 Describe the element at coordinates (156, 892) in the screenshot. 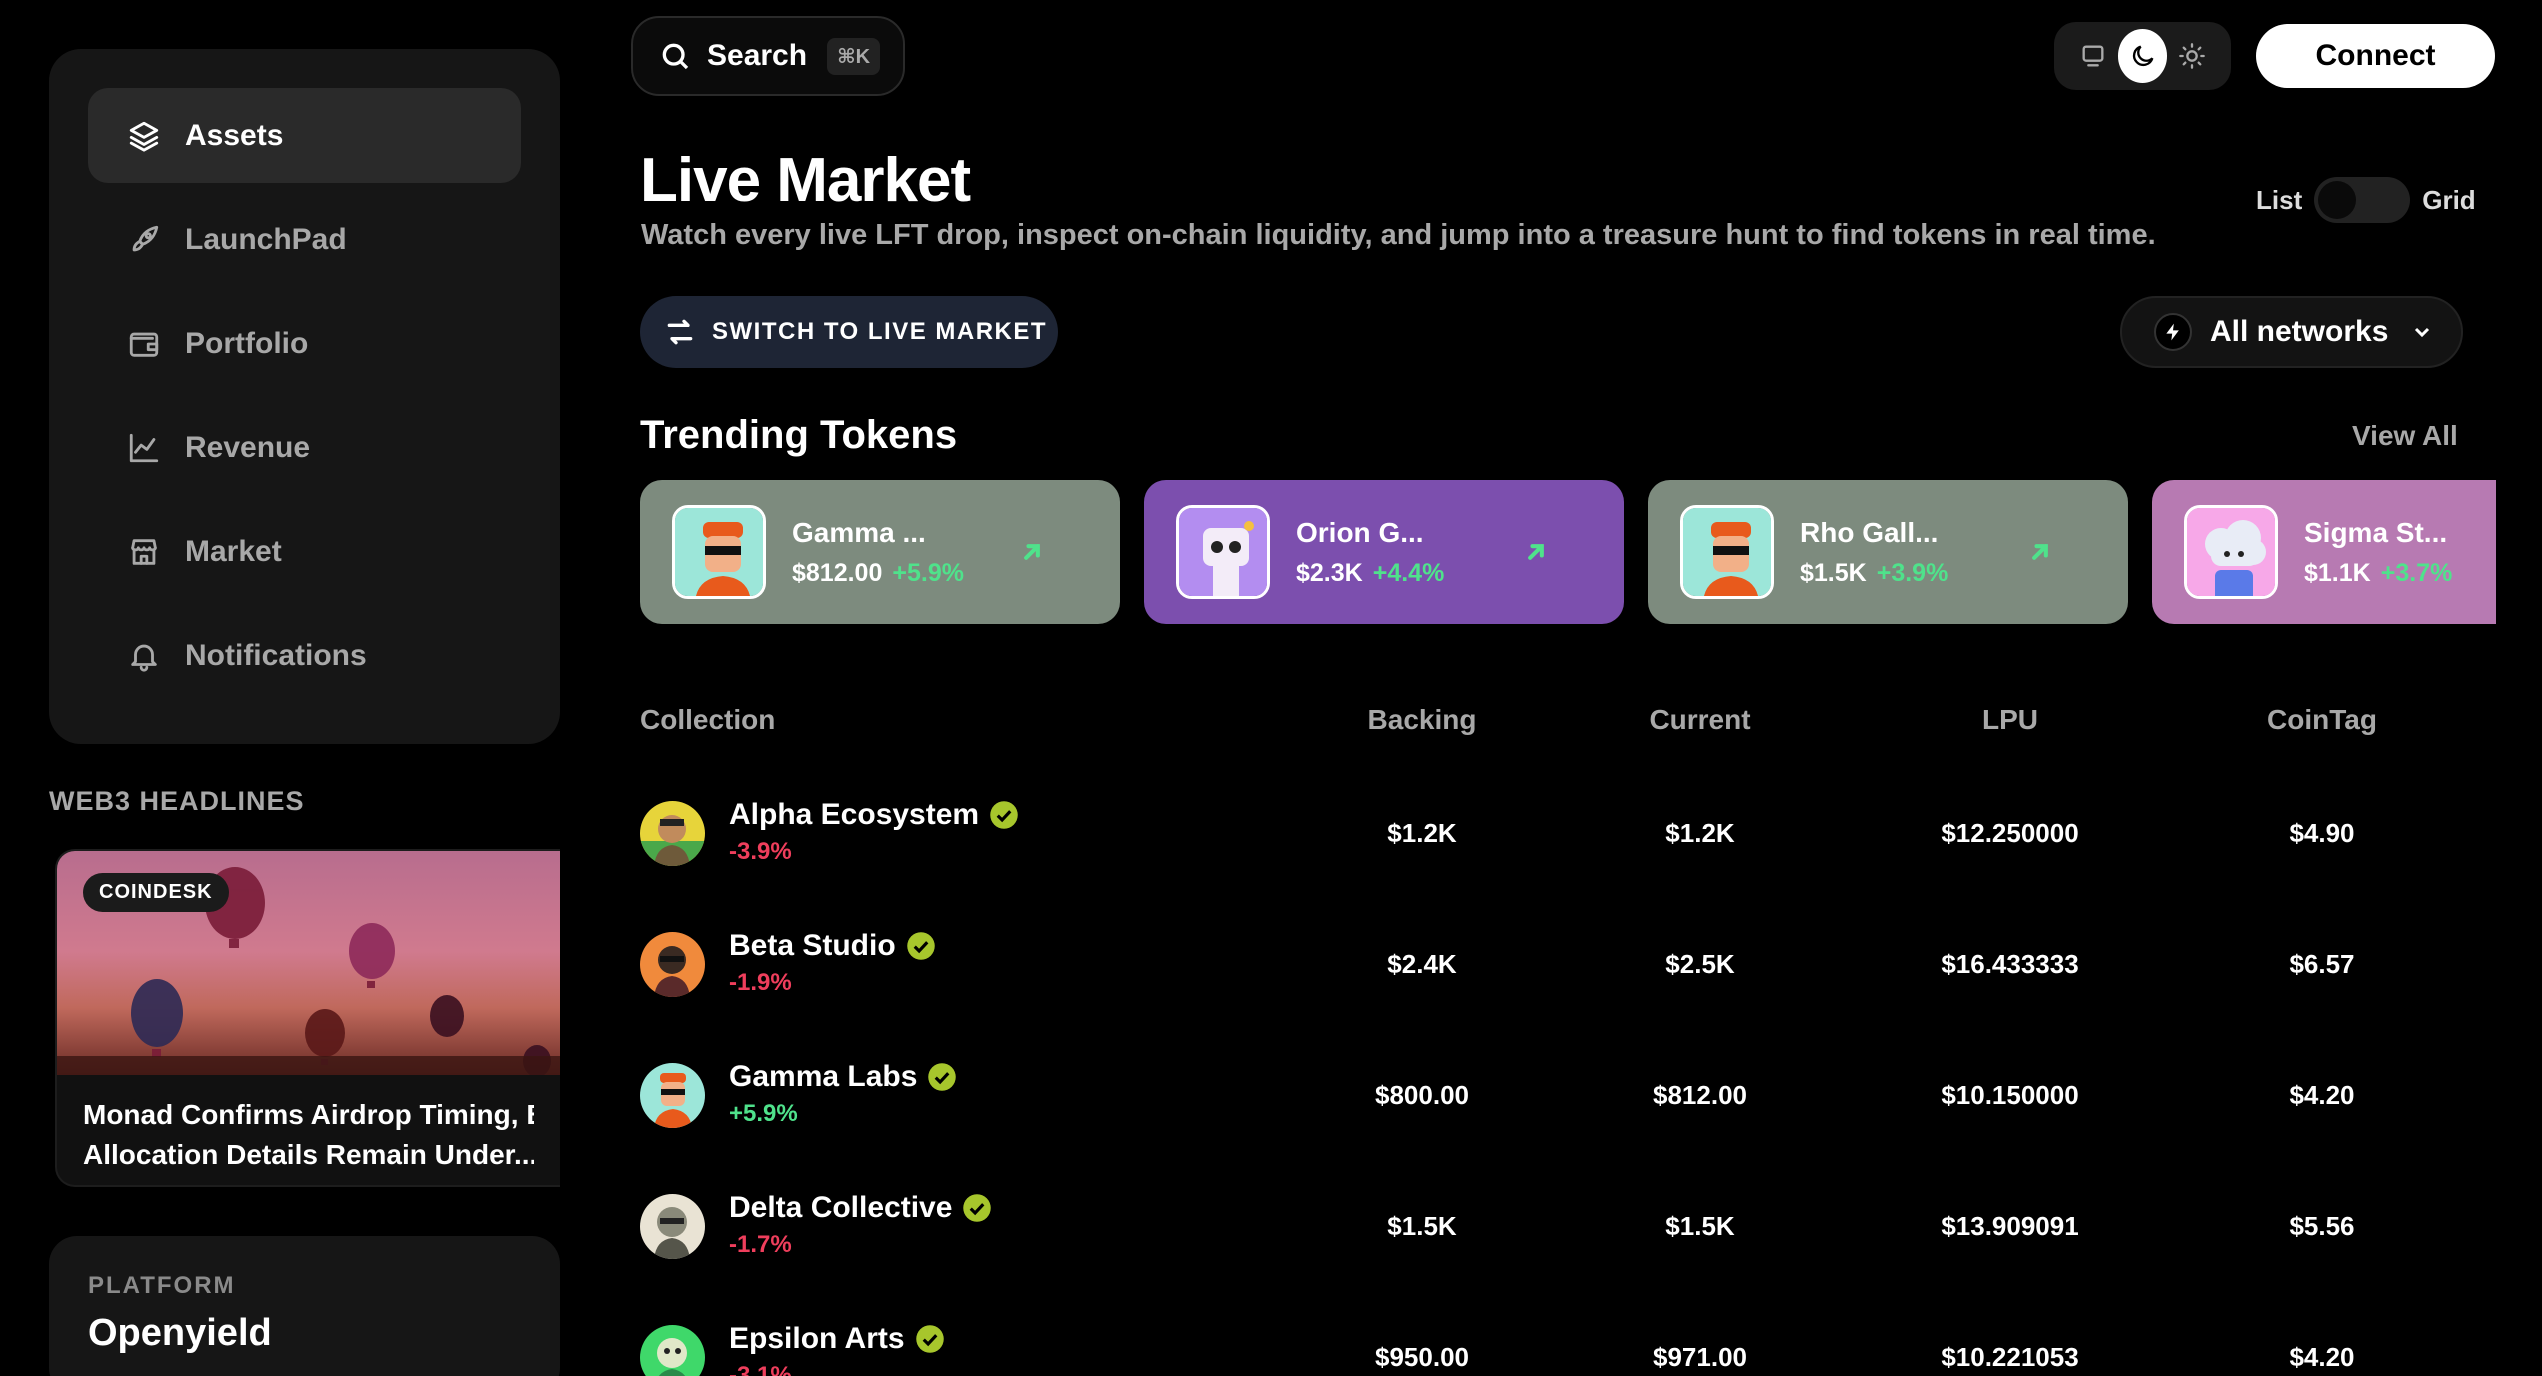

I see `news-source-badge: COINDESK` at that location.